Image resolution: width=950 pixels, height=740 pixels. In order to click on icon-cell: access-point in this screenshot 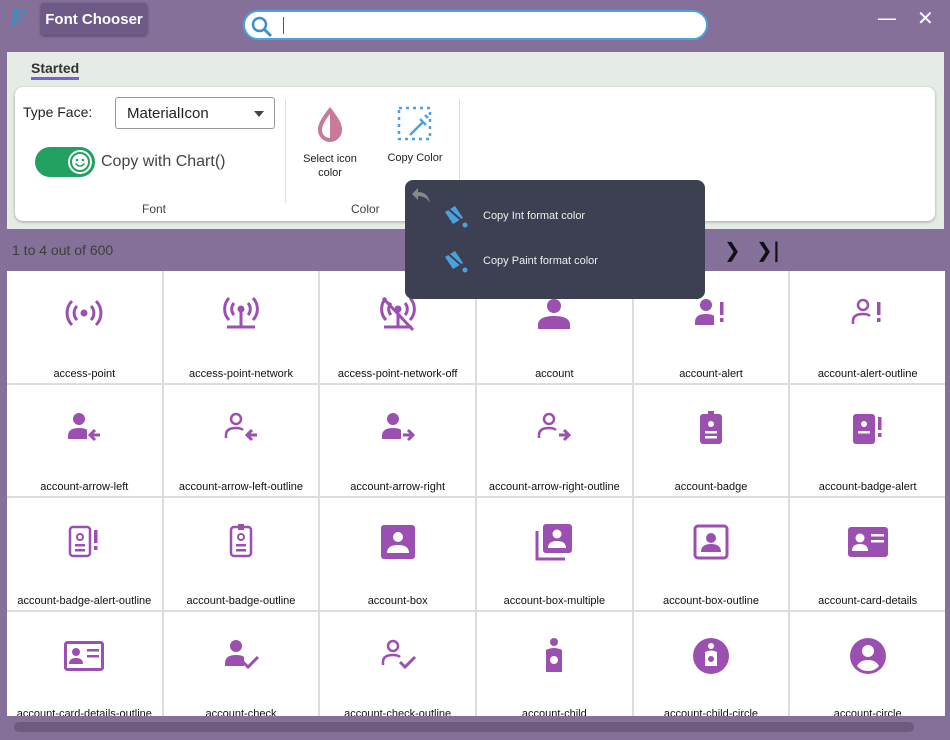, I will do `click(84, 327)`.